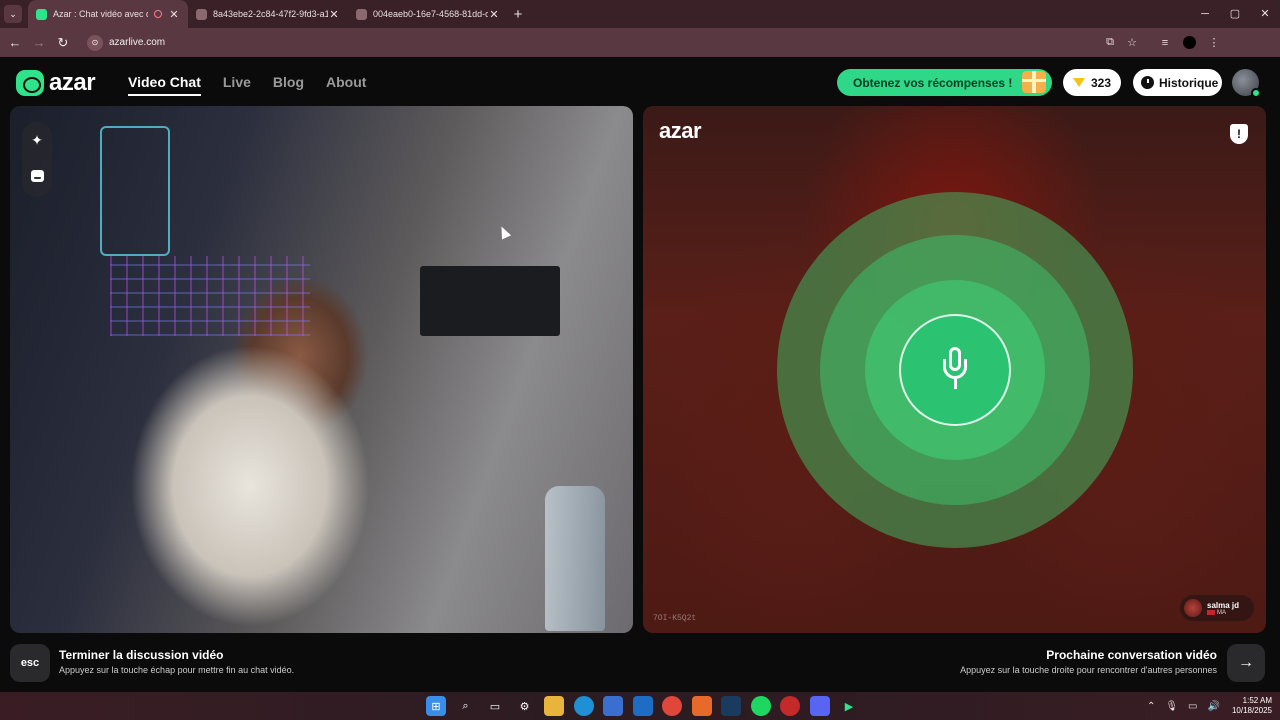  I want to click on peer-country: MA, so click(1221, 612).